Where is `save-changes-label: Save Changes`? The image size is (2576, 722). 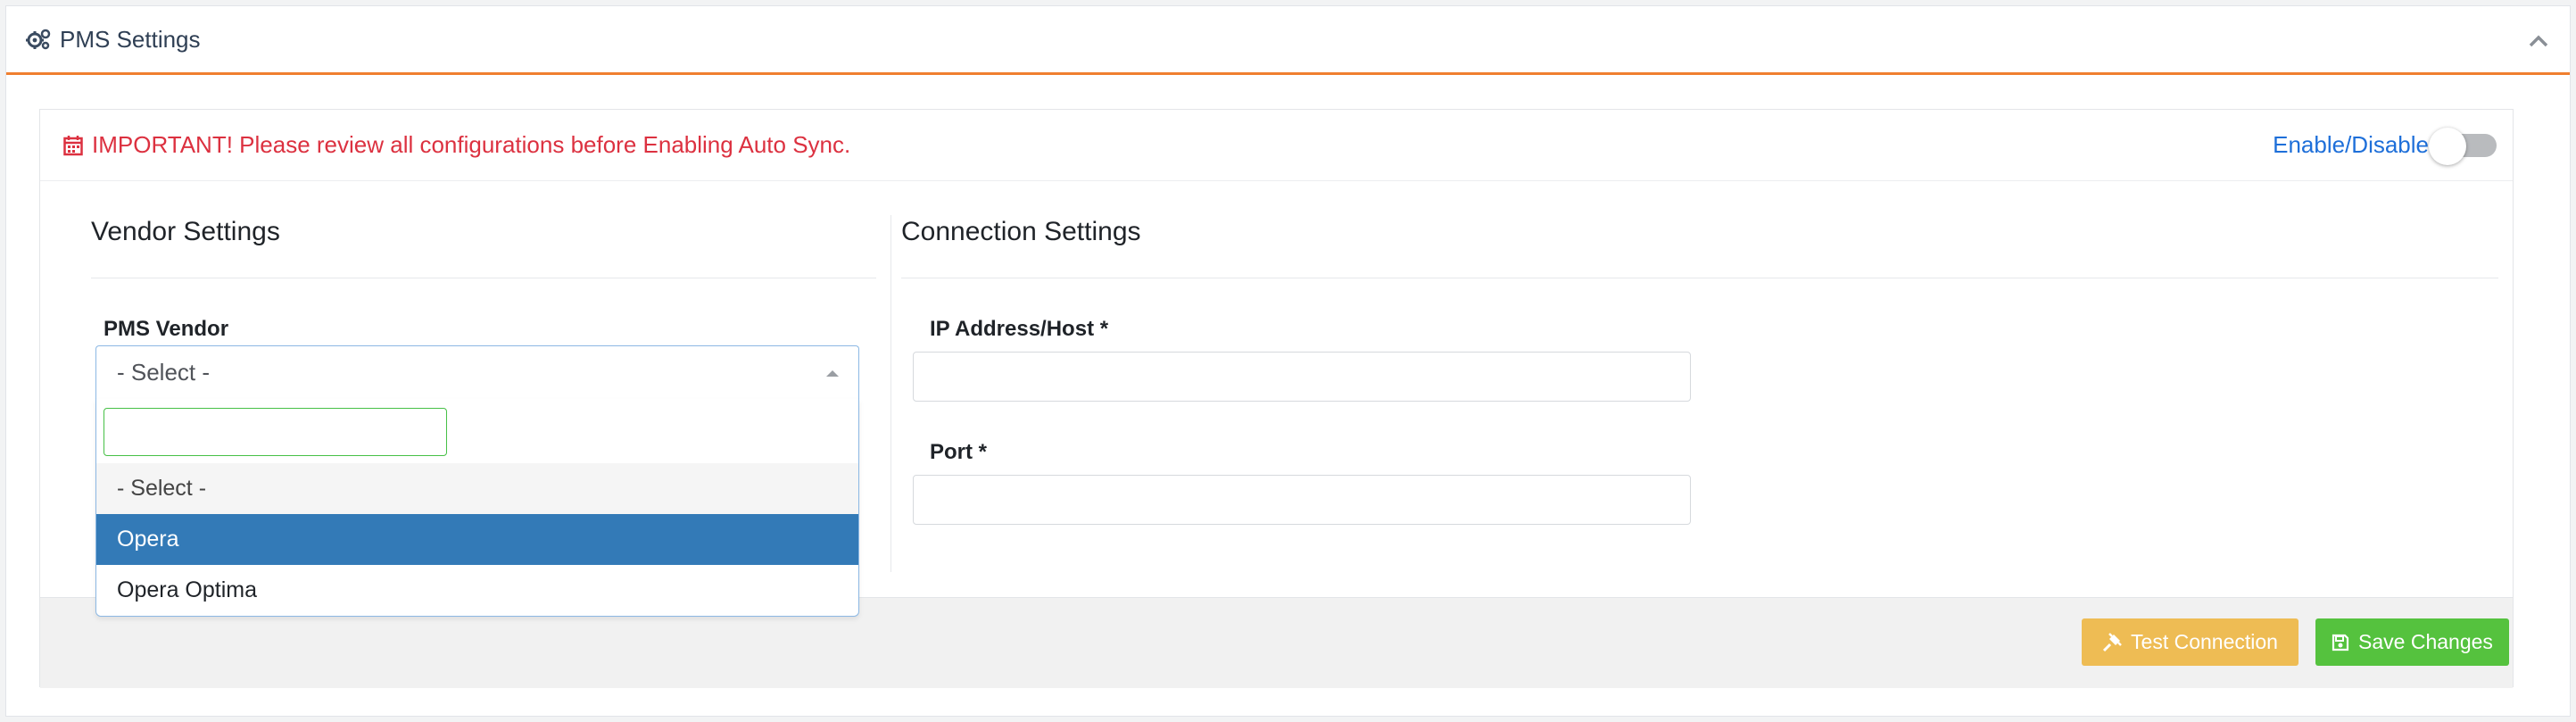 save-changes-label: Save Changes is located at coordinates (2425, 641).